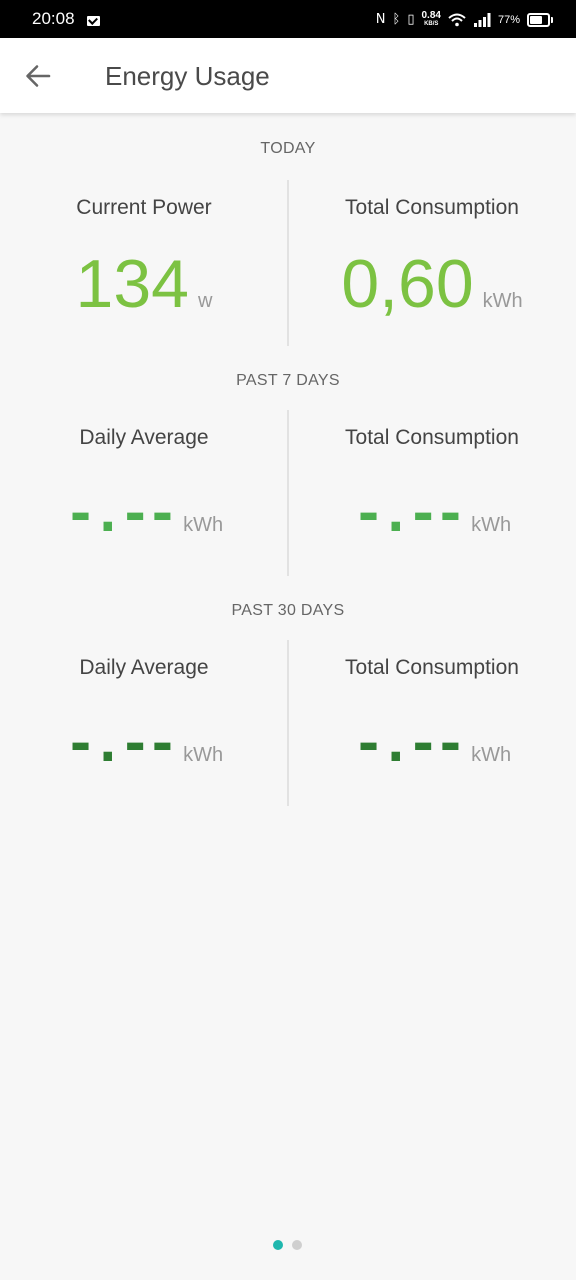  Describe the element at coordinates (144, 207) in the screenshot. I see `stat-label: Current Power` at that location.